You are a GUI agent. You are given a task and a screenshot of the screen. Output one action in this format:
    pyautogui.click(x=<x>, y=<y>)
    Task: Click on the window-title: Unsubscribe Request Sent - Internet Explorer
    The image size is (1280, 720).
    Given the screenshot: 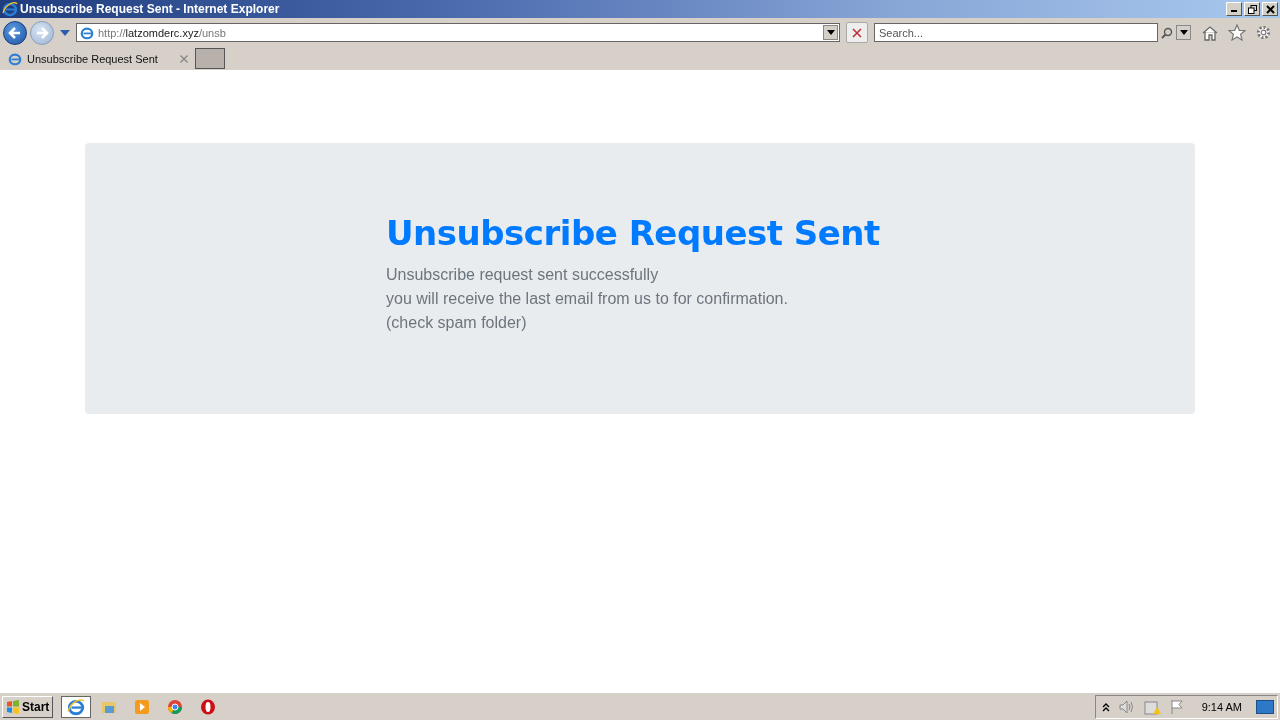 What is the action you would take?
    pyautogui.click(x=150, y=9)
    